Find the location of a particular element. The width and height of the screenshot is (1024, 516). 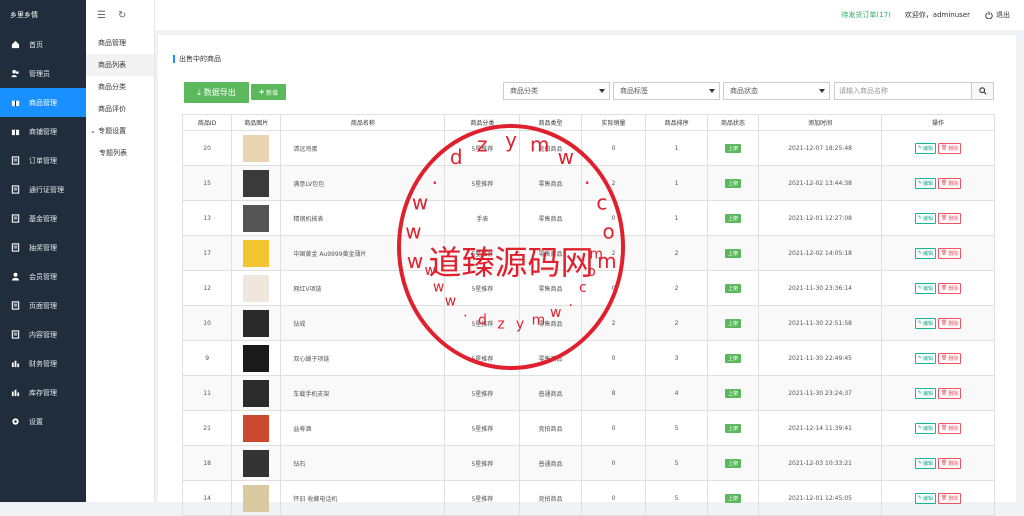

refresh-icon: ↻ is located at coordinates (122, 15).